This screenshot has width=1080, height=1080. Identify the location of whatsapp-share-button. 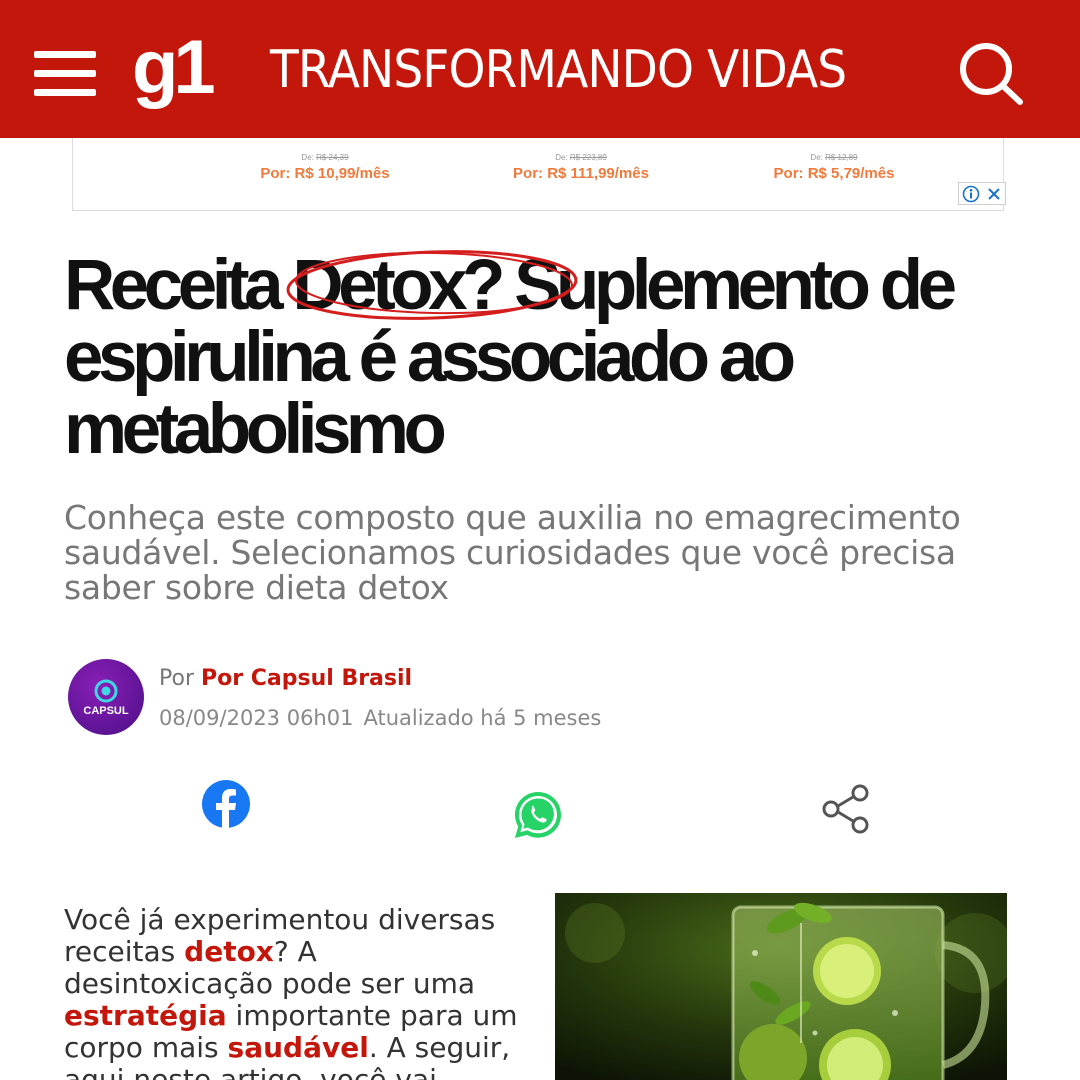
(538, 817).